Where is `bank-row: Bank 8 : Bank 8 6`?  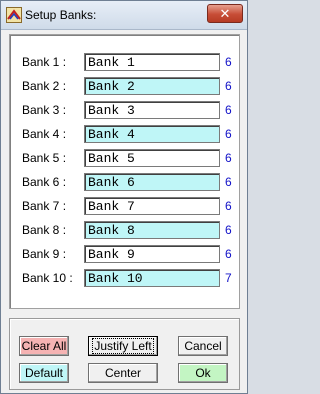 bank-row: Bank 8 : Bank 8 6 is located at coordinates (124, 230).